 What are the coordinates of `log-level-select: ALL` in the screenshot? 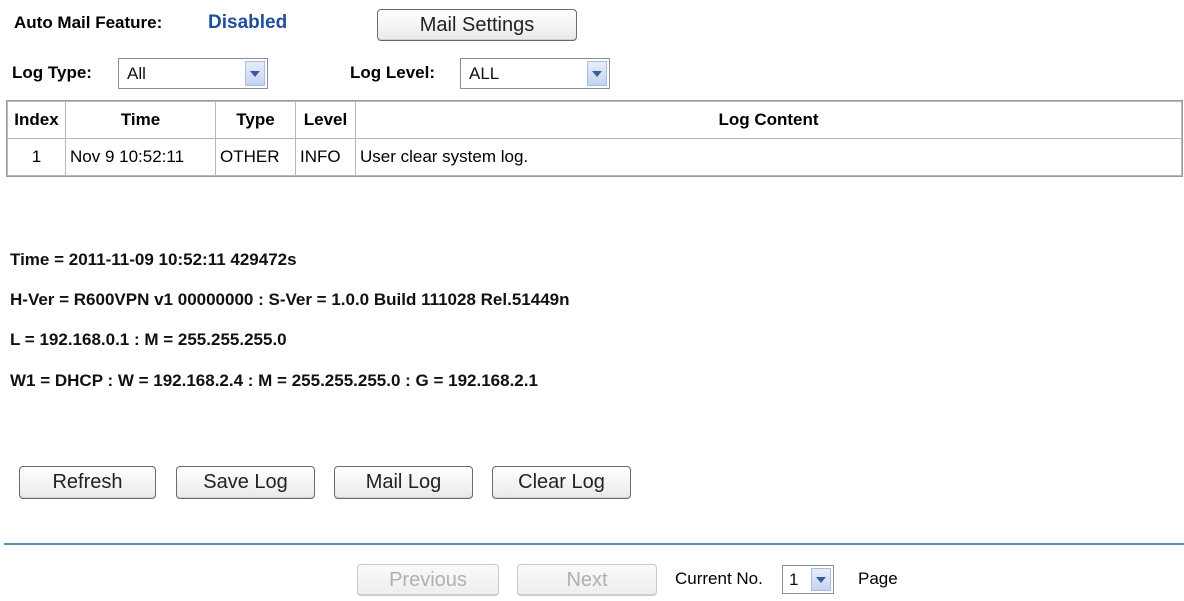 It's located at (535, 73).